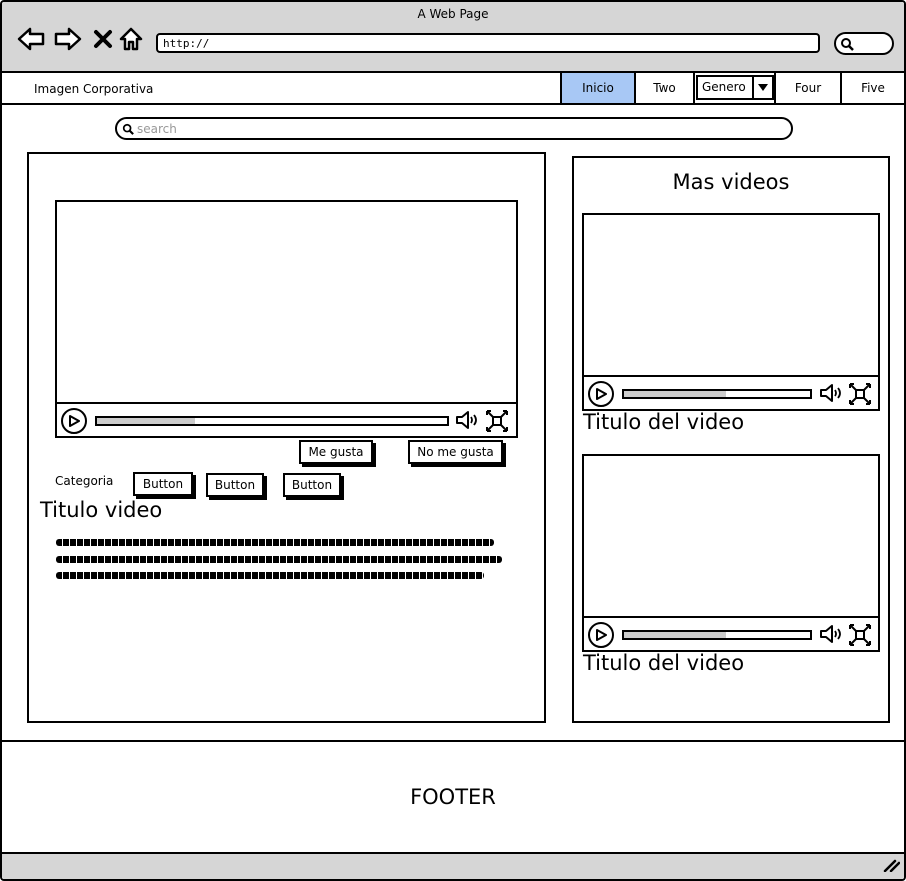 The image size is (906, 881). What do you see at coordinates (103, 39) in the screenshot?
I see `close-x-icon` at bounding box center [103, 39].